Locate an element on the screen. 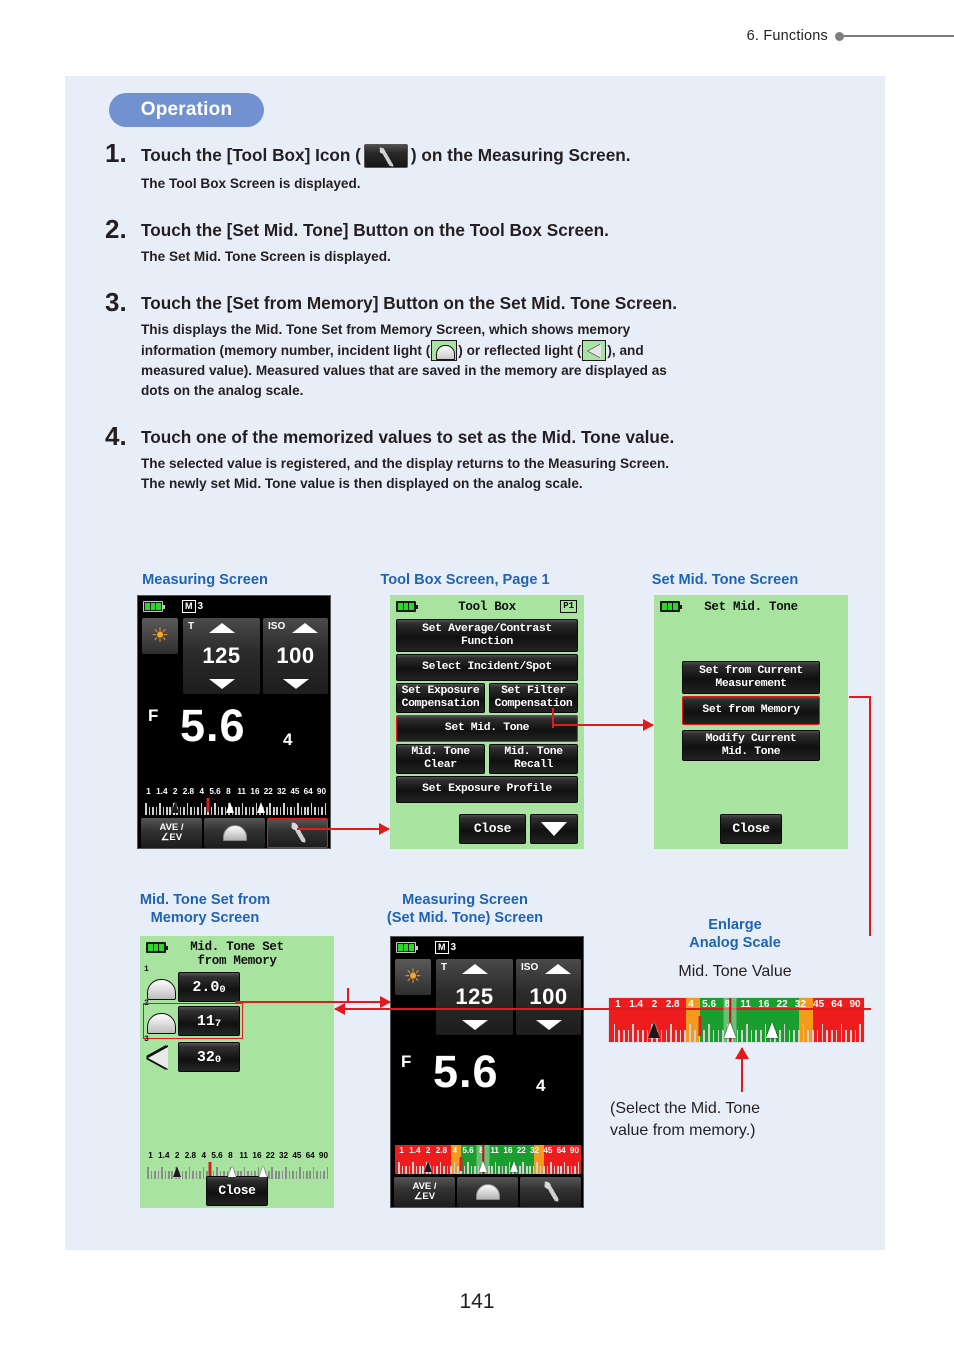 Image resolution: width=954 pixels, height=1354 pixels. tool-btn-mid-tone-clear: Mid. Tone Clear is located at coordinates (440, 759).